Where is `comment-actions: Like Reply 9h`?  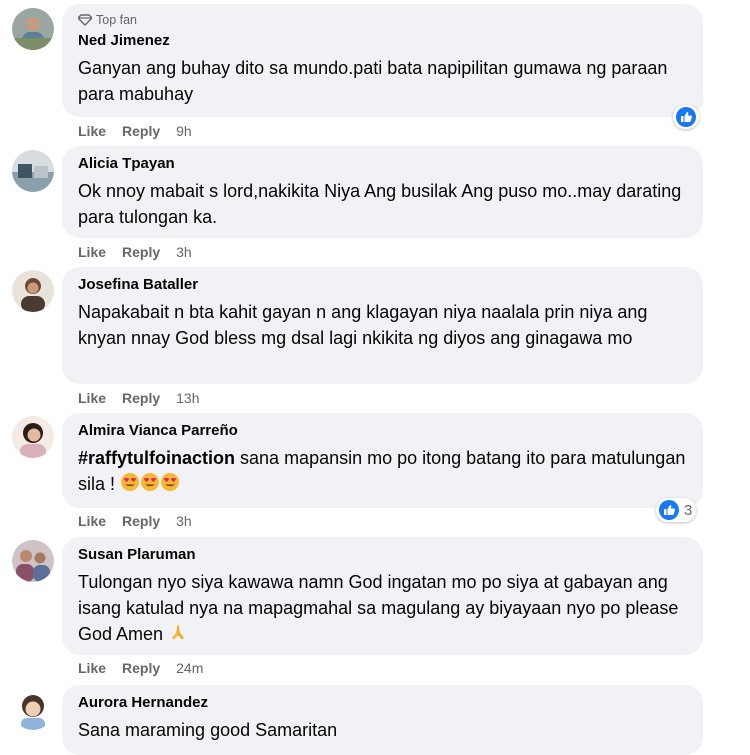 comment-actions: Like Reply 9h is located at coordinates (135, 131).